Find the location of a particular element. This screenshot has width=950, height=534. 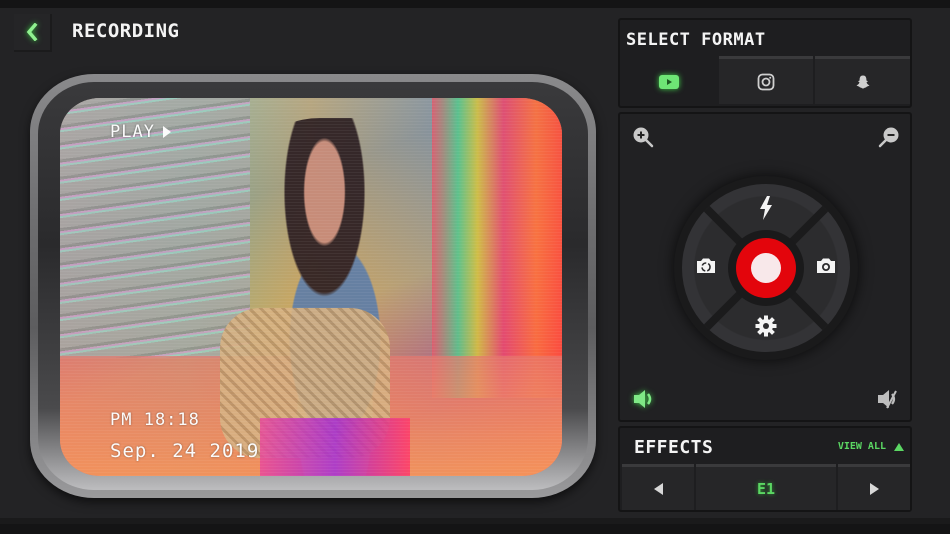

switch-camera-icon is located at coordinates (706, 265).